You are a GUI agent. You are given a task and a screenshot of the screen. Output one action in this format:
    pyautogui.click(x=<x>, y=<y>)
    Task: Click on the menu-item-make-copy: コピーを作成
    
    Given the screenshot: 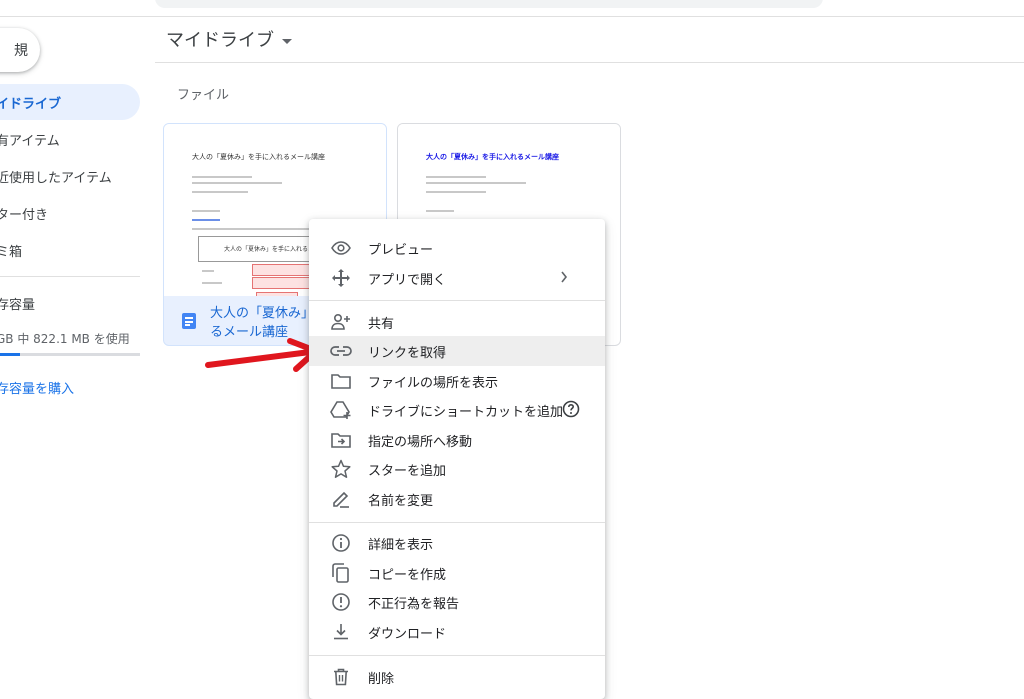 What is the action you would take?
    pyautogui.click(x=457, y=573)
    